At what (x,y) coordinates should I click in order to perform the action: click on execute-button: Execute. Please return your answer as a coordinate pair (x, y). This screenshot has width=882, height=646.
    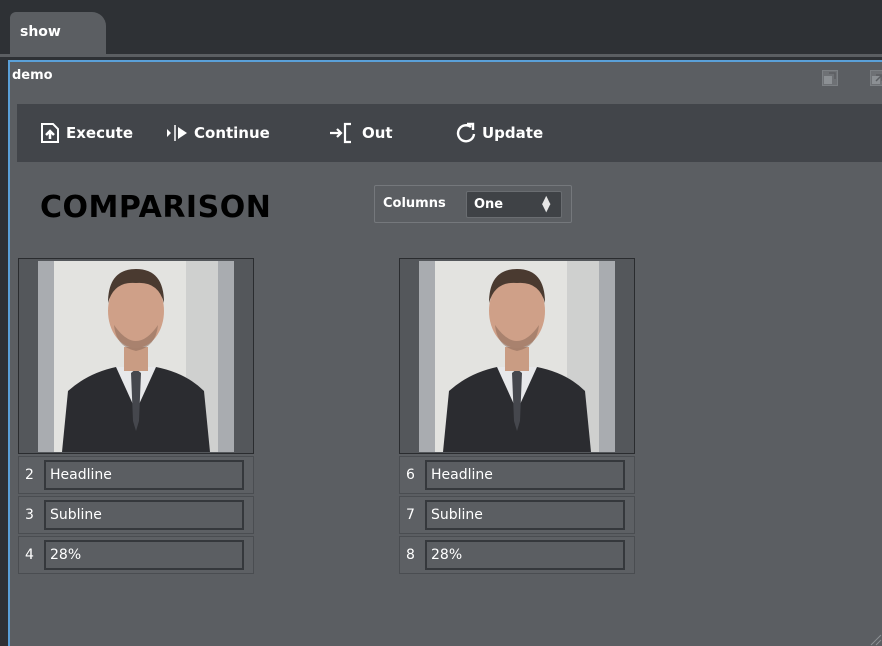
    Looking at the image, I should click on (86, 133).